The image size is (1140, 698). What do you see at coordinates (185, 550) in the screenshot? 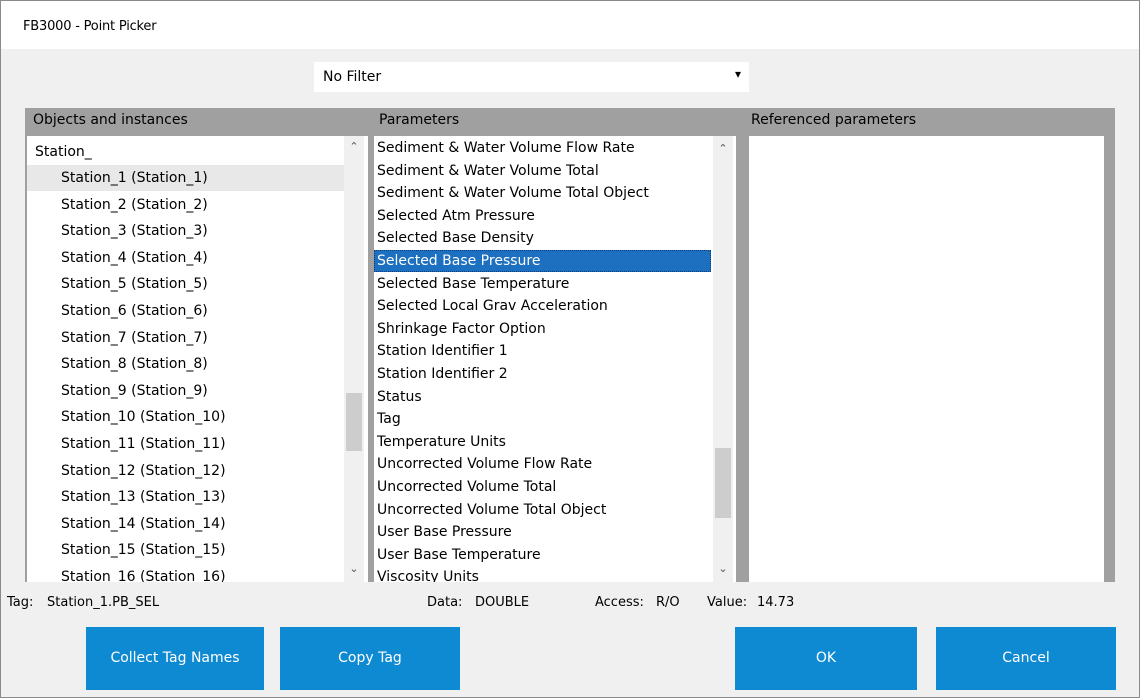
I see `object-instance-item: Station_15 (Station_15)` at bounding box center [185, 550].